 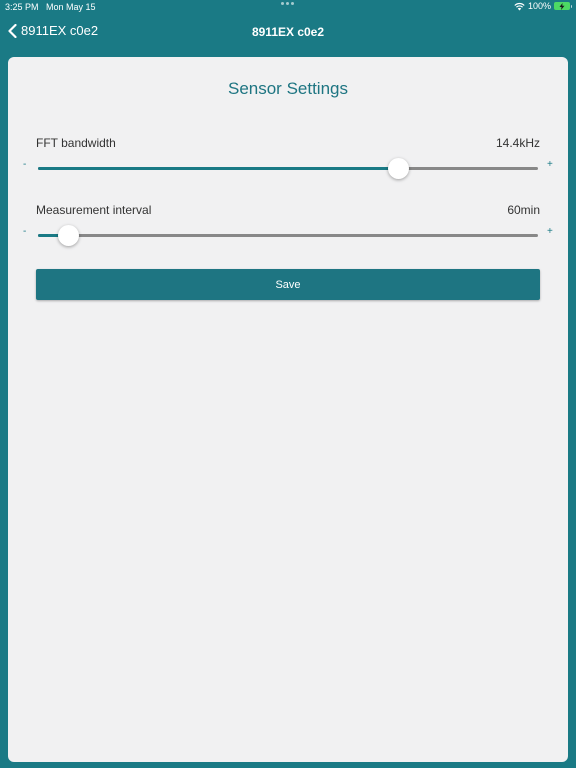 What do you see at coordinates (287, 88) in the screenshot?
I see `page-title: Sensor Settings` at bounding box center [287, 88].